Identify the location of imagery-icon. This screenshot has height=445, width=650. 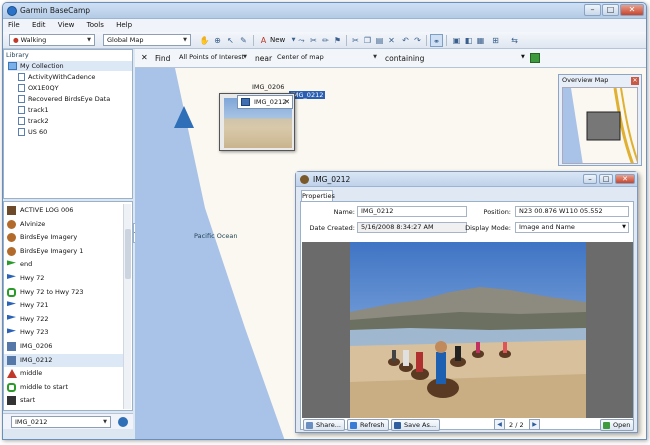
(11, 224).